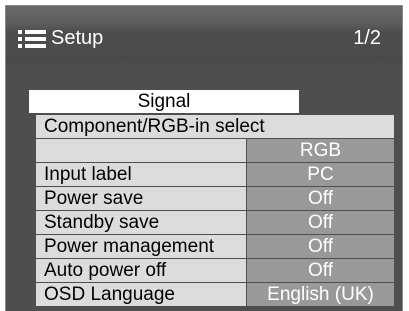 This screenshot has height=311, width=409. Describe the element at coordinates (141, 222) in the screenshot. I see `standby-save-label: Standby save` at that location.